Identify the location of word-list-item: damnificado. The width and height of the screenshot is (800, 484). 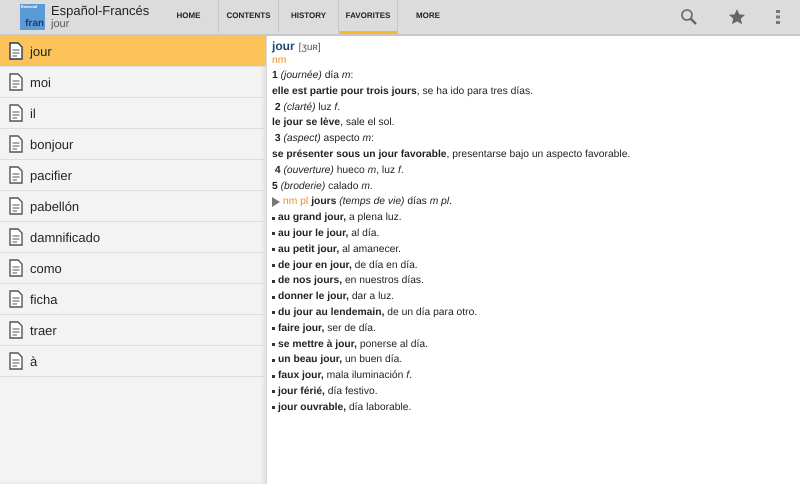
(133, 237).